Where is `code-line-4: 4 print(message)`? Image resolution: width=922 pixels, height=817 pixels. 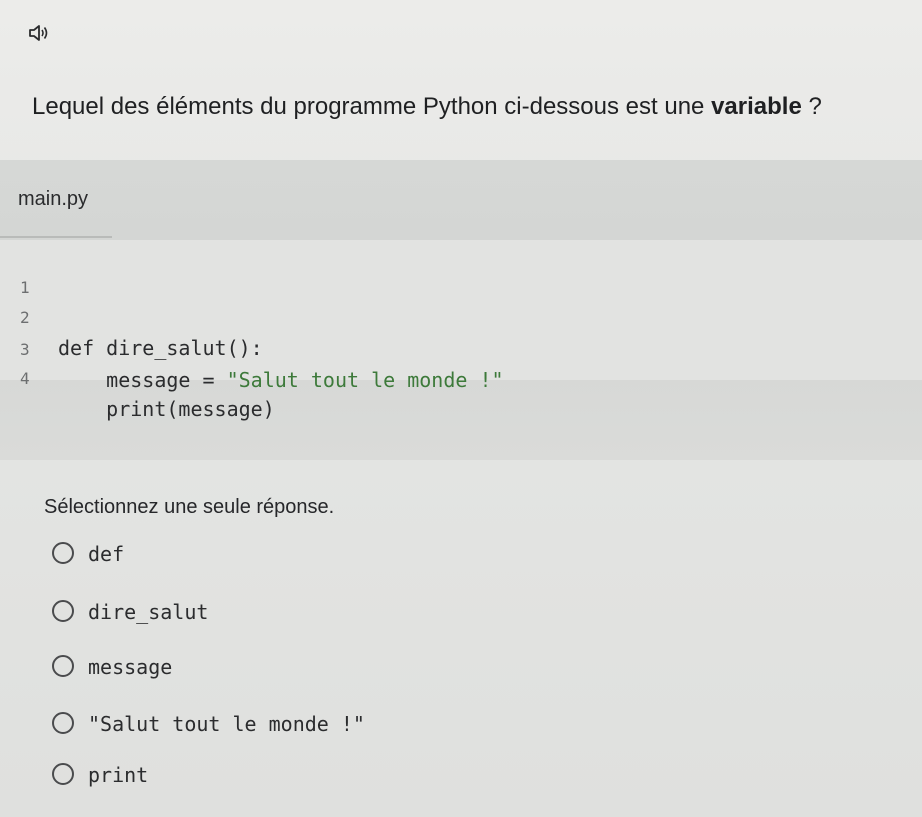 code-line-4: 4 print(message) is located at coordinates (137, 377).